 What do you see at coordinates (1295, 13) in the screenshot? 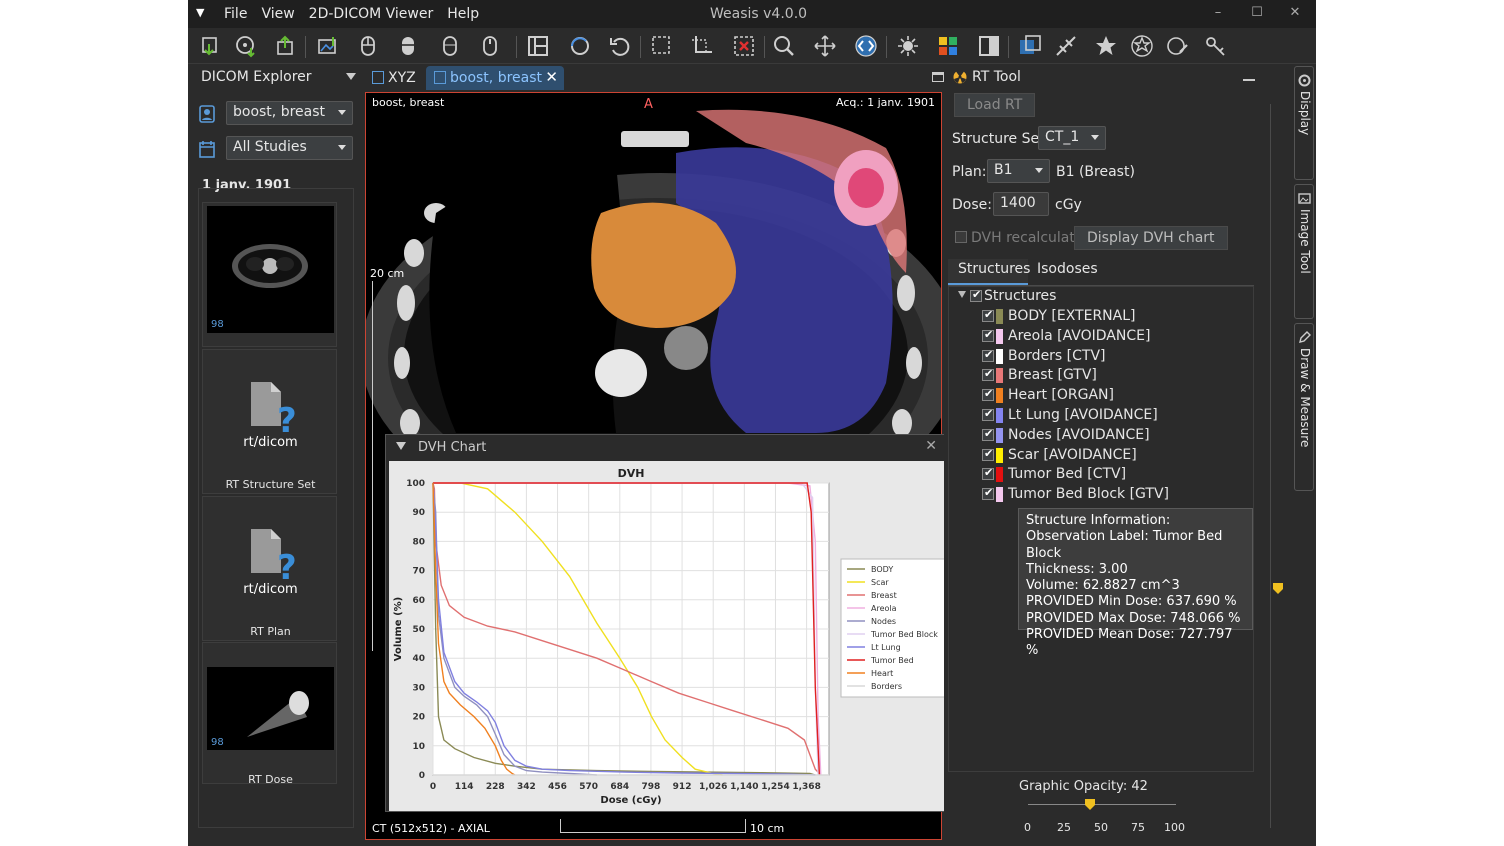
I see `close-icon: ✕` at bounding box center [1295, 13].